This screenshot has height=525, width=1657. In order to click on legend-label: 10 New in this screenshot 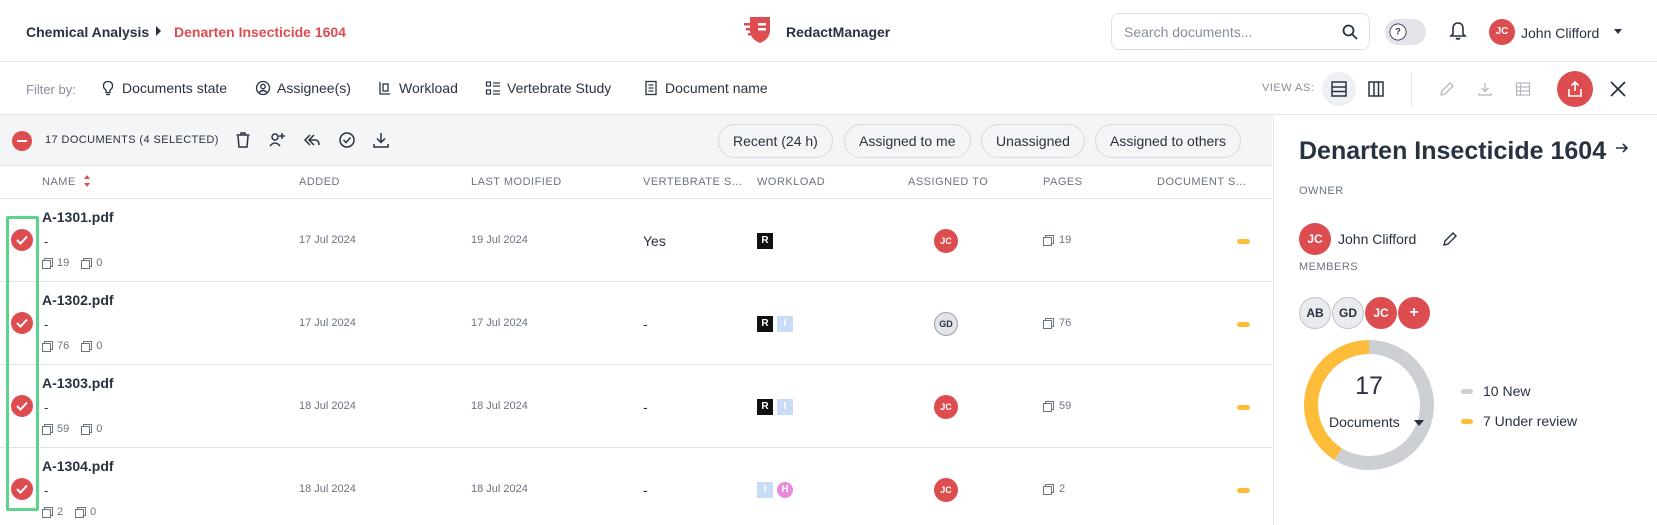, I will do `click(1507, 391)`.